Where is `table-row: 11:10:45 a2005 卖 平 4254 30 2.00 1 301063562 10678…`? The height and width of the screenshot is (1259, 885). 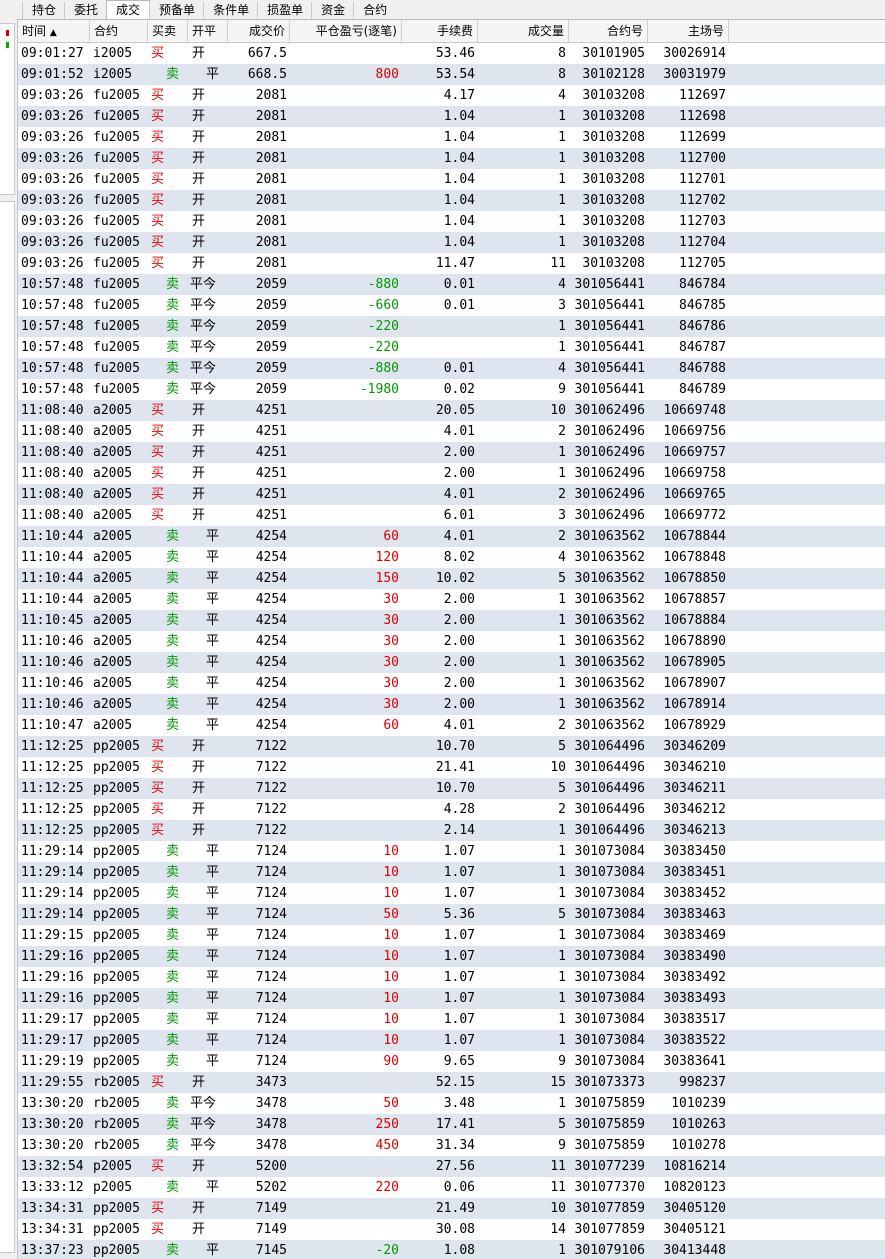 table-row: 11:10:45 a2005 卖 平 4254 30 2.00 1 301063562 10678… is located at coordinates (451, 620).